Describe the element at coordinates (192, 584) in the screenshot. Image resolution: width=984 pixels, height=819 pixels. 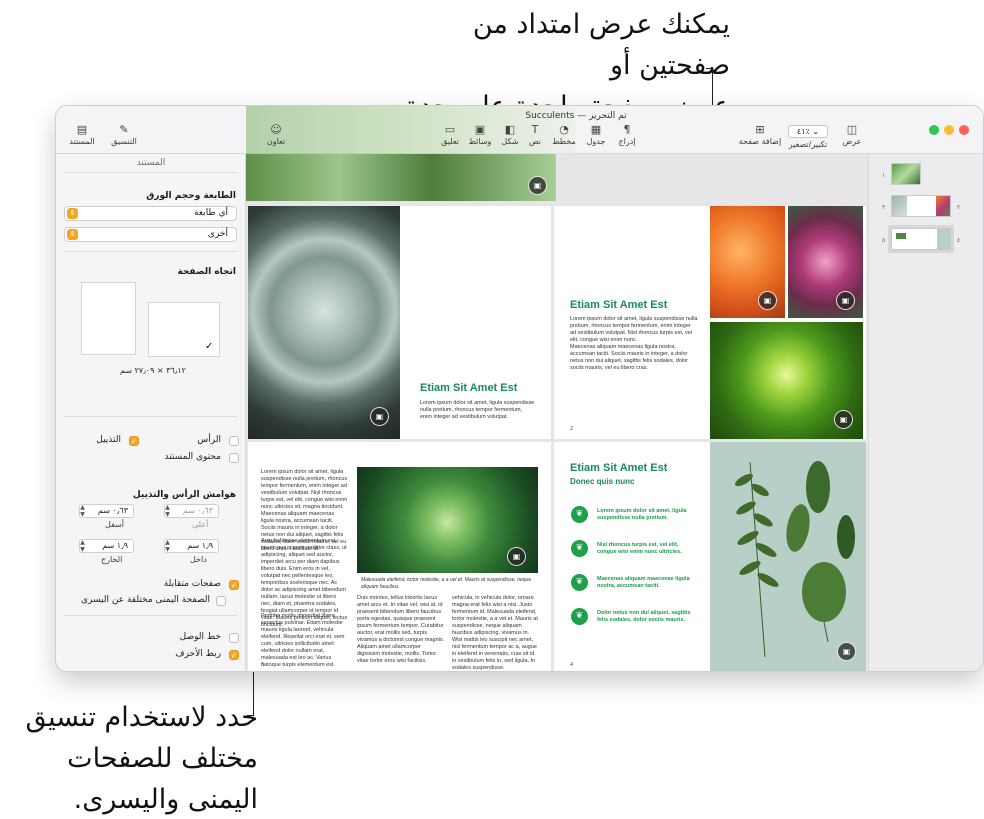
I see `facing-pages-label: صفحات متقابلة` at that location.